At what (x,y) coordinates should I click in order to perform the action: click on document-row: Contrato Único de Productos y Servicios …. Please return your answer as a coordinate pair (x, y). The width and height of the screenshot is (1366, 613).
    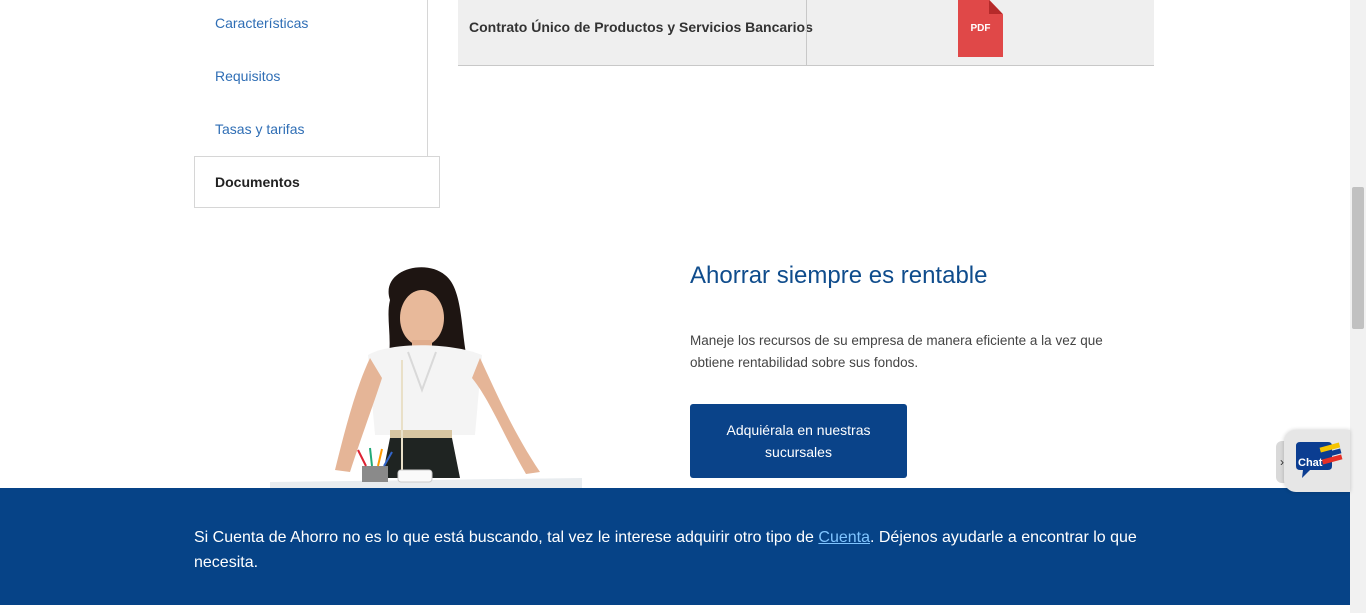
    Looking at the image, I should click on (806, 33).